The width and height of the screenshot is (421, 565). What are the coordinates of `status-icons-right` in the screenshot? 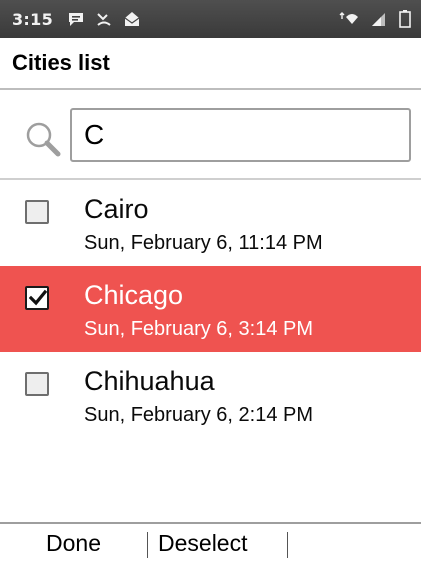 It's located at (375, 21).